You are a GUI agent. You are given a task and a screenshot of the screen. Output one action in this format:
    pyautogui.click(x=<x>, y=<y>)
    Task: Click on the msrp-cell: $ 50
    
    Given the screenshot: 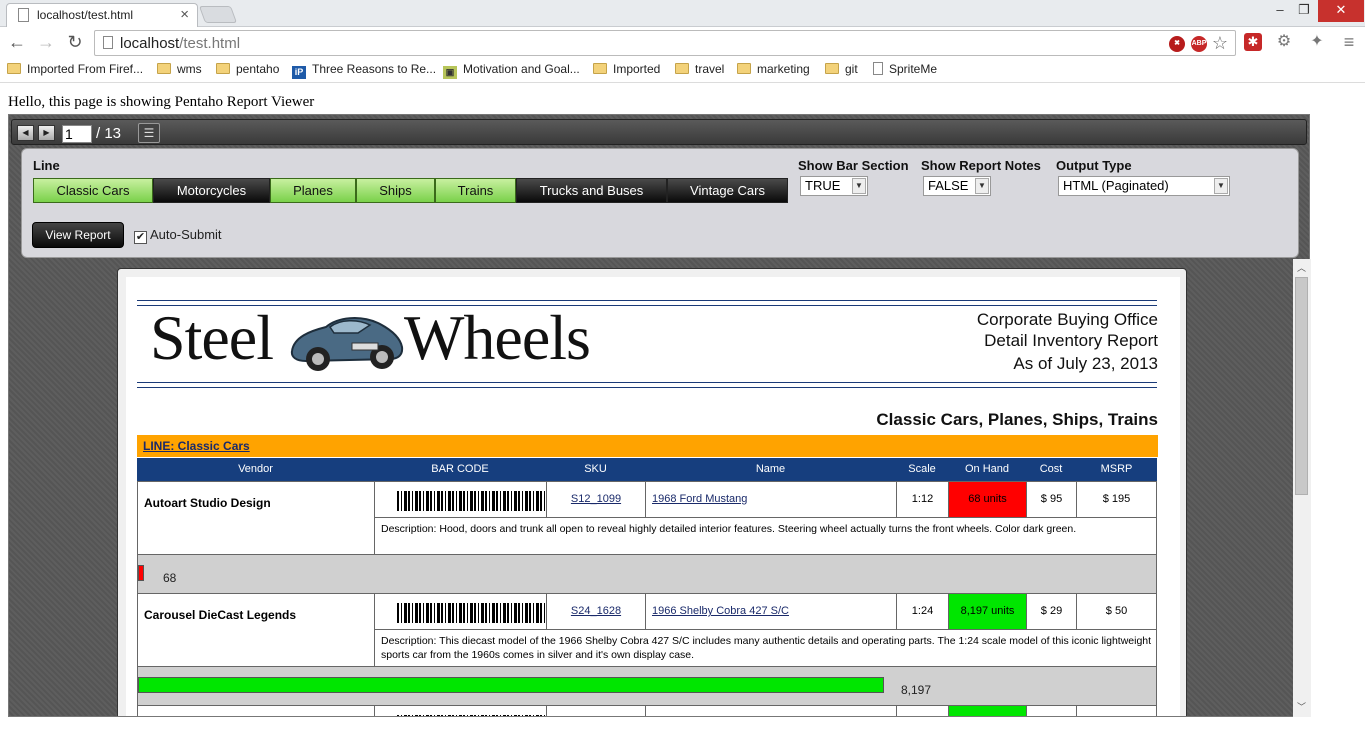 What is the action you would take?
    pyautogui.click(x=1116, y=611)
    